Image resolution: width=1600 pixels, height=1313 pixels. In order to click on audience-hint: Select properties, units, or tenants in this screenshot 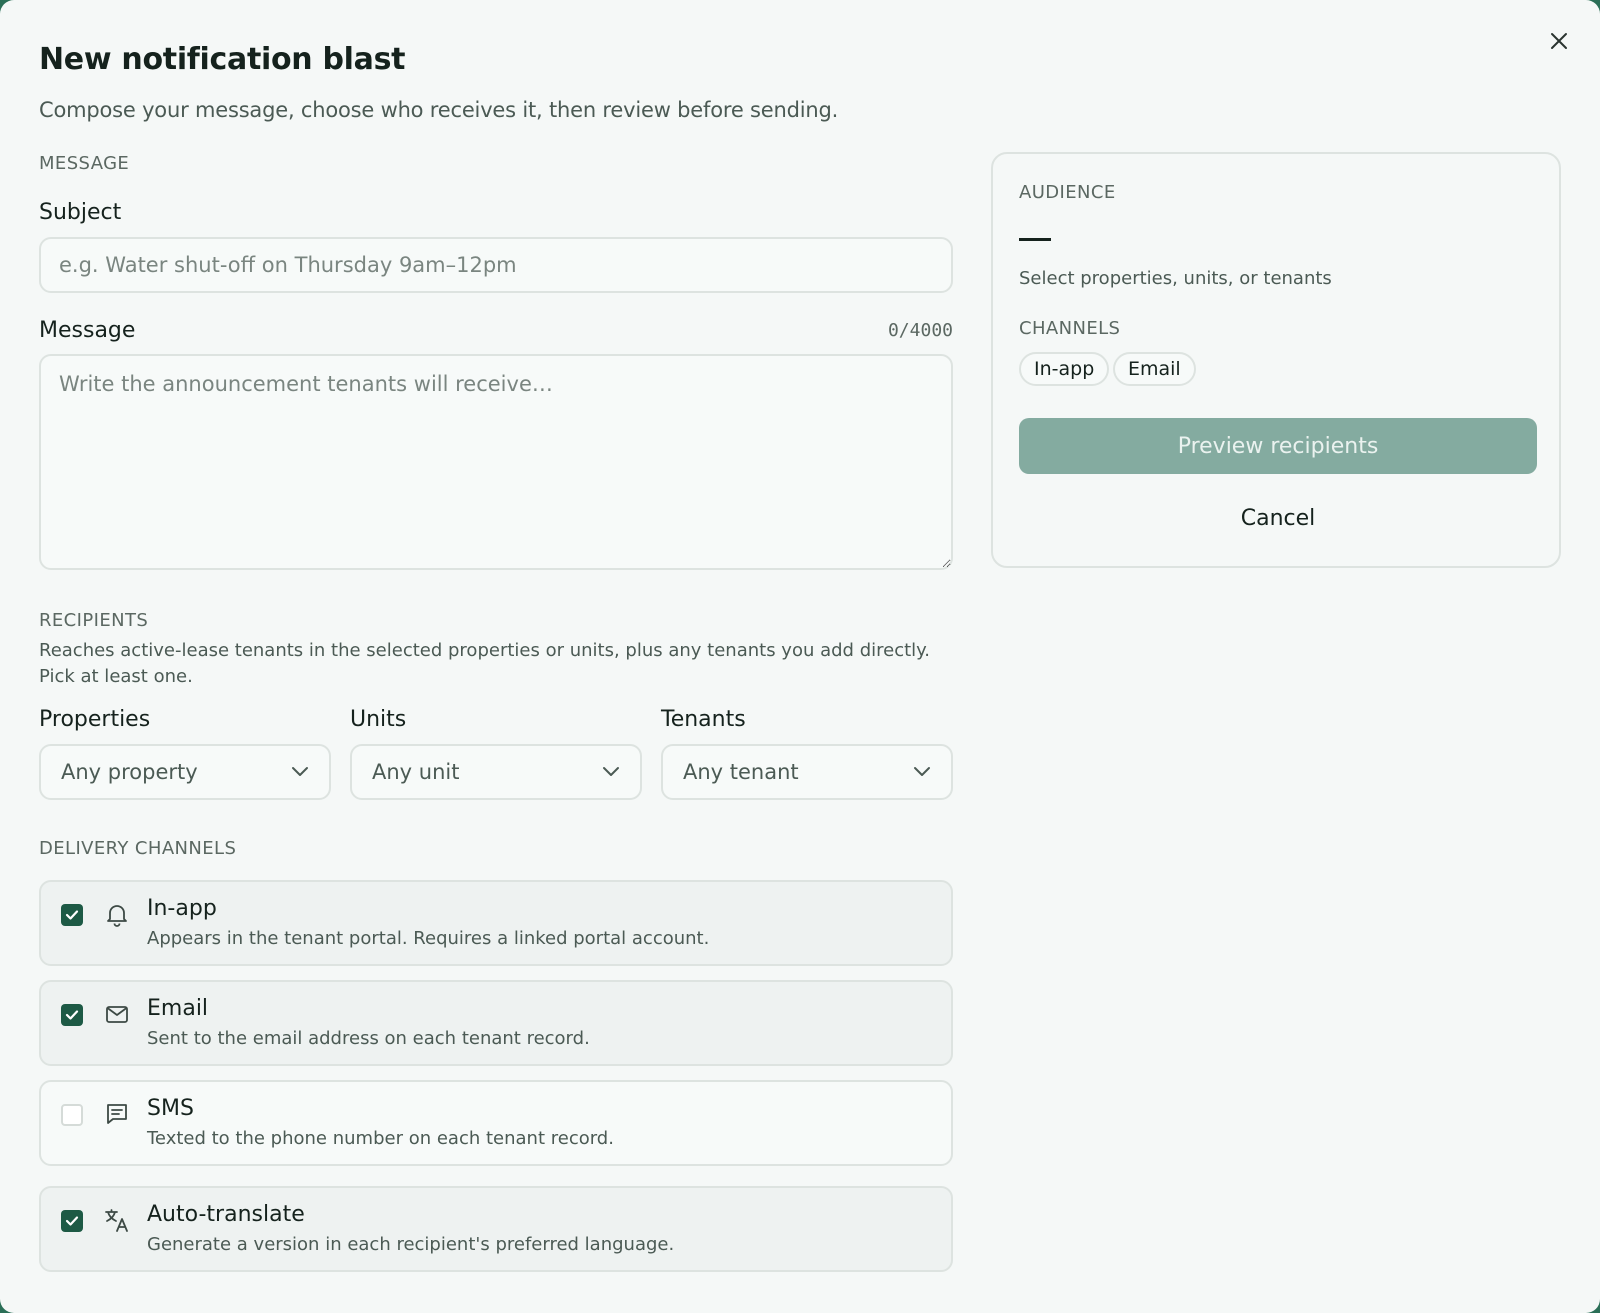, I will do `click(1175, 278)`.